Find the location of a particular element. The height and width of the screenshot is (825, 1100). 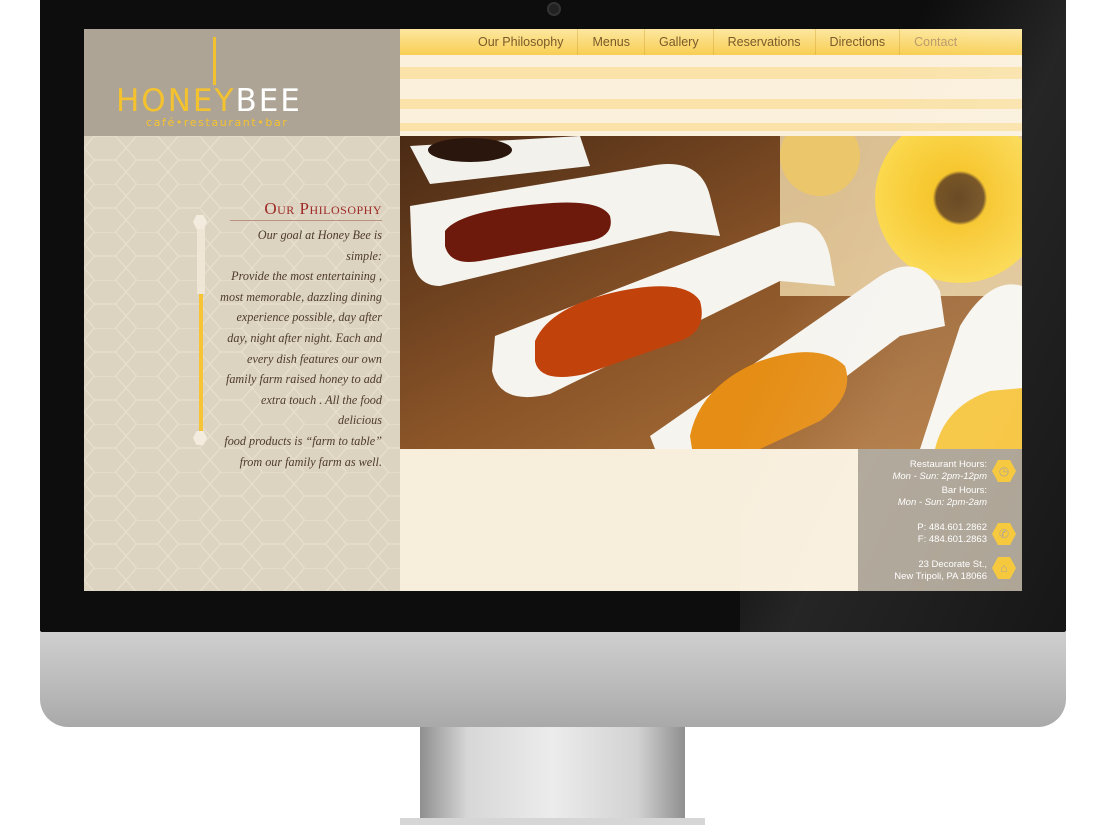

logo-honey-drip is located at coordinates (214, 61).